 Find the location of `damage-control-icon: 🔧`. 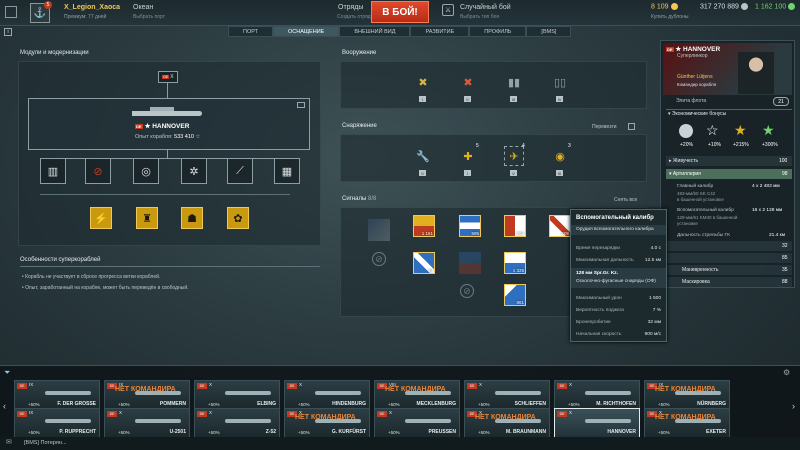

damage-control-icon: 🔧 is located at coordinates (423, 156).